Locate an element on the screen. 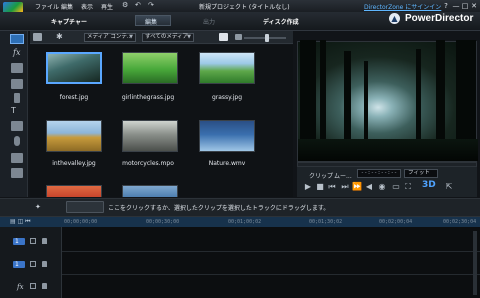 The width and height of the screenshot is (480, 298). media-thumb-forest is located at coordinates (74, 68).